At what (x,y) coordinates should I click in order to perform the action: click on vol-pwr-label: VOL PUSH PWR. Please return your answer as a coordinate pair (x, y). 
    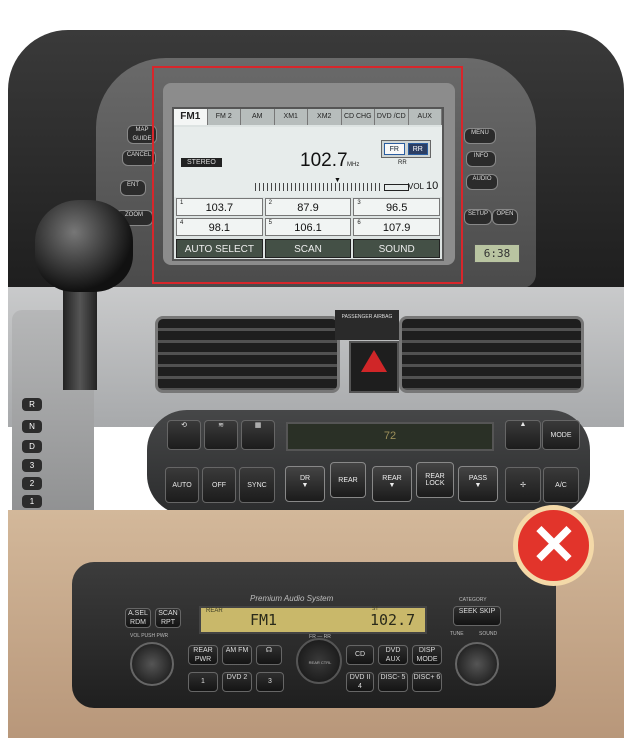
    Looking at the image, I should click on (149, 636).